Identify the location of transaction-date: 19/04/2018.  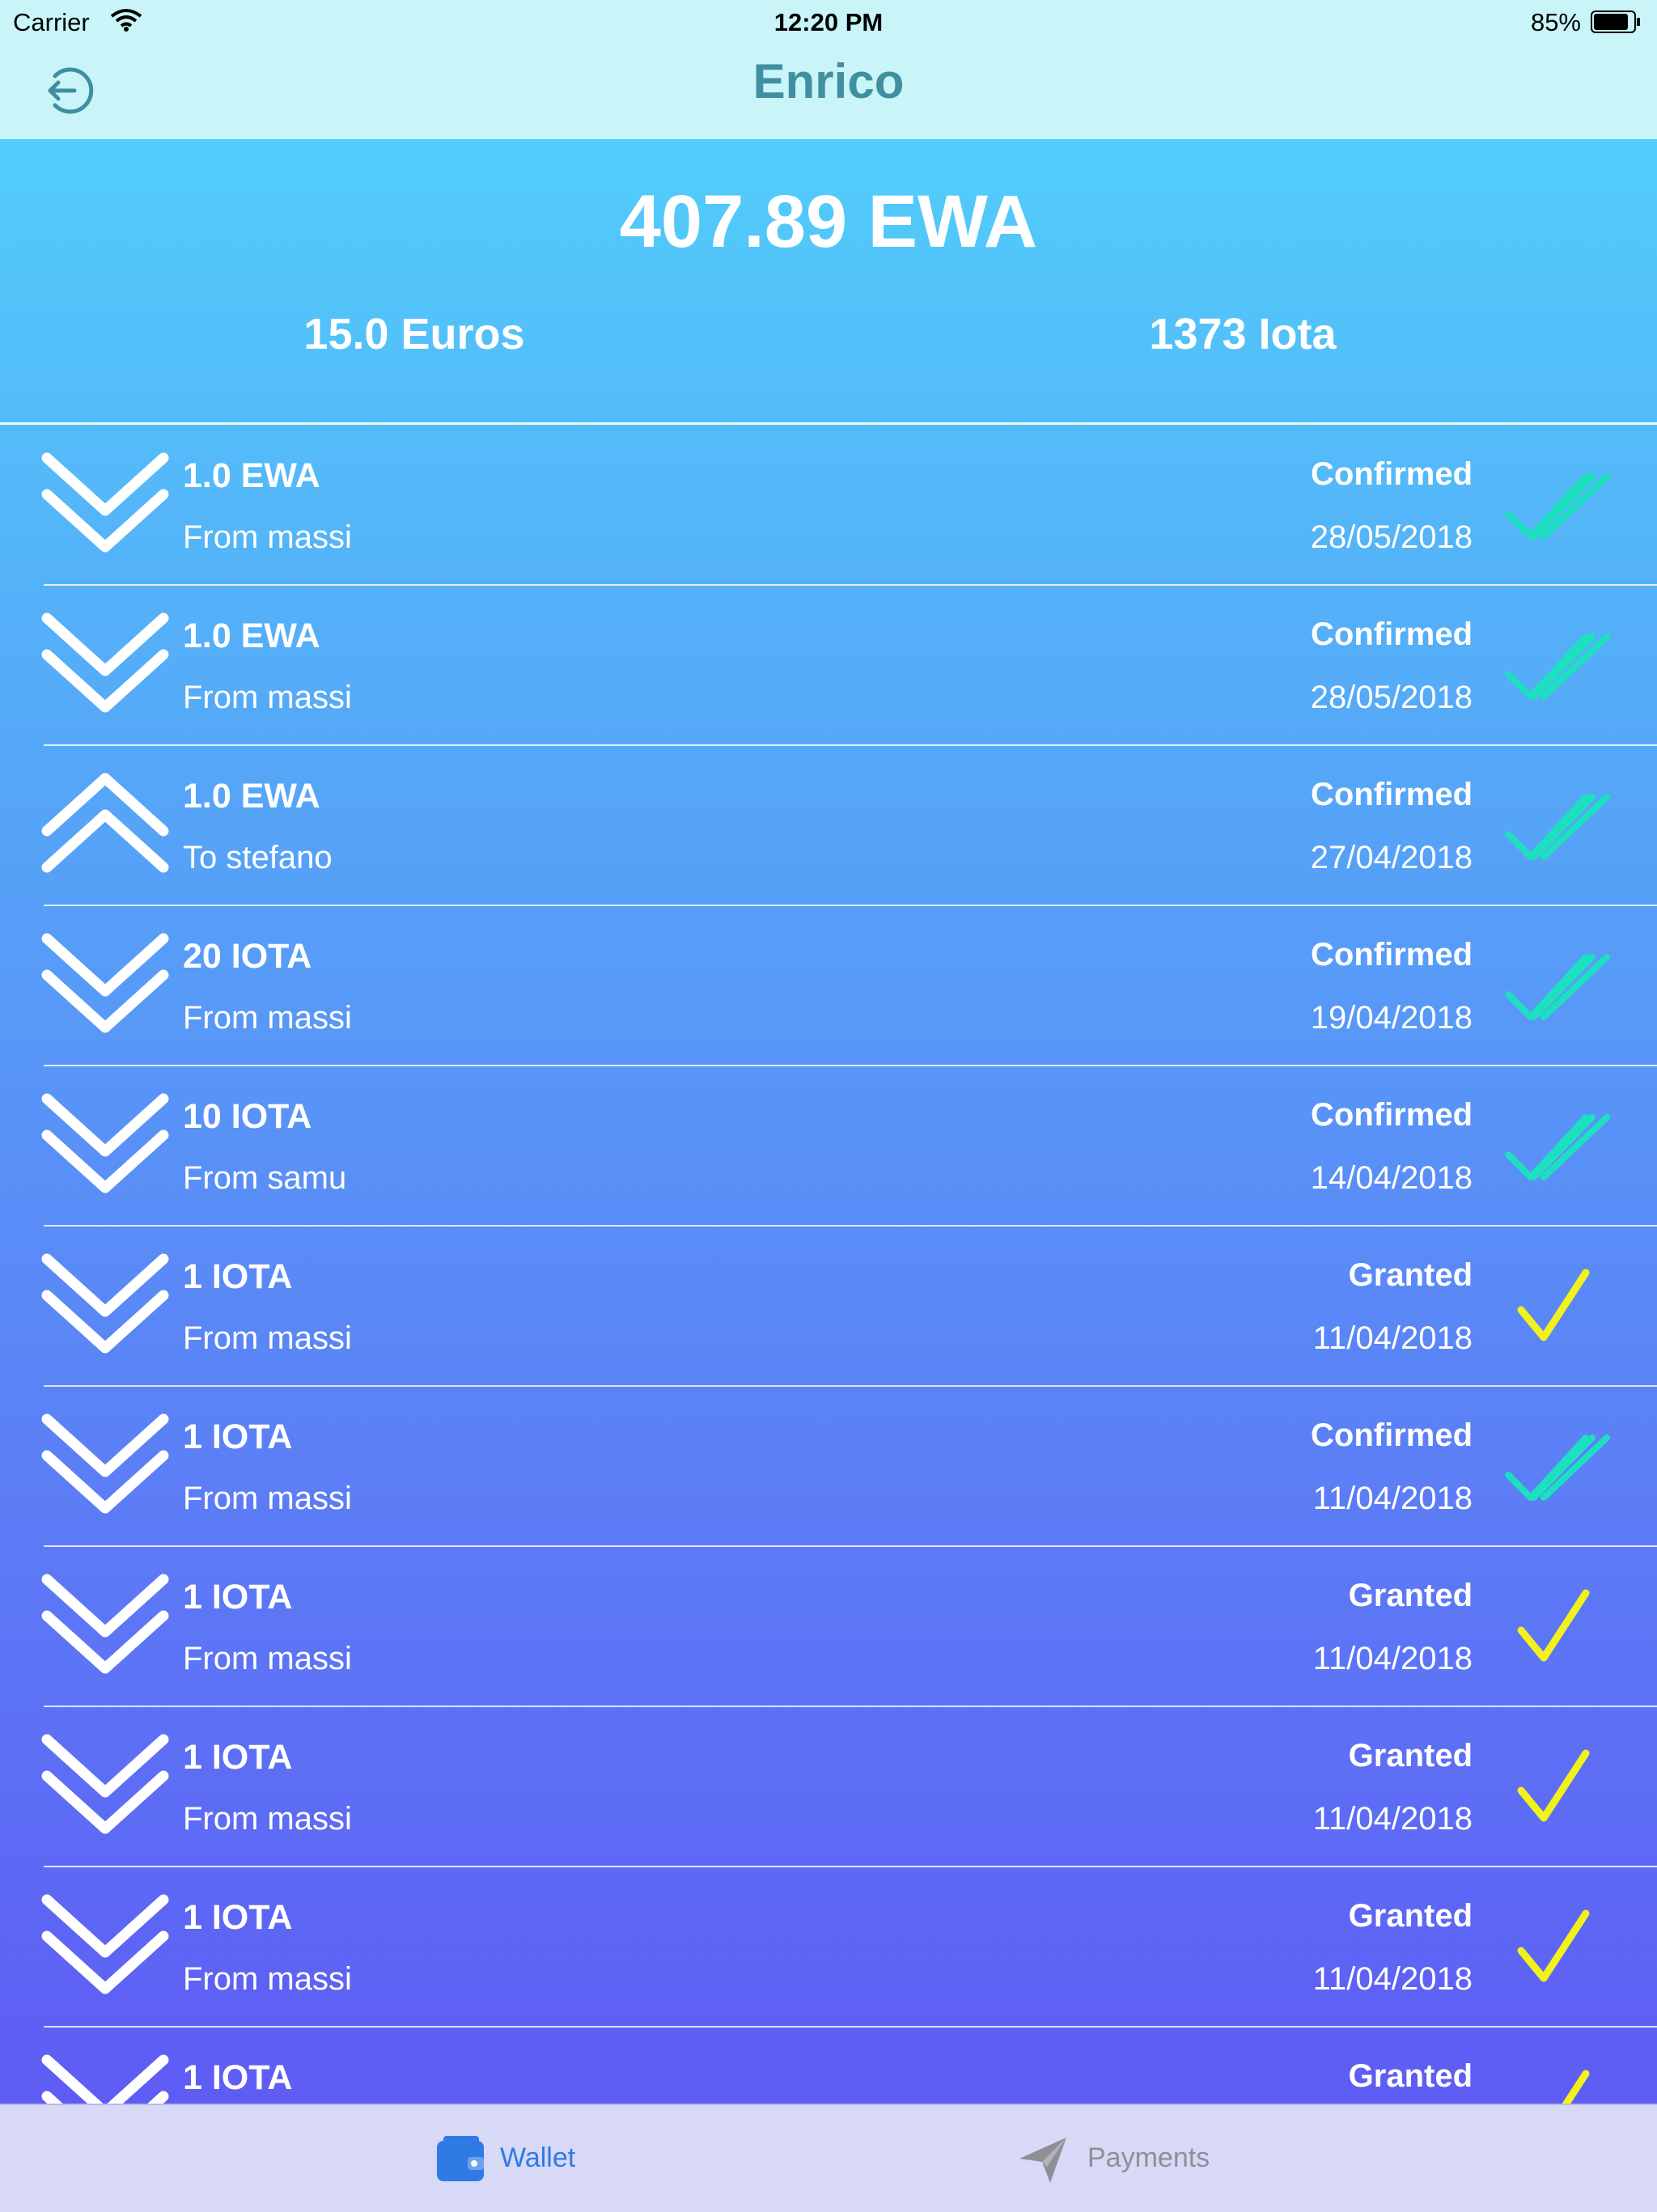
(1391, 1018).